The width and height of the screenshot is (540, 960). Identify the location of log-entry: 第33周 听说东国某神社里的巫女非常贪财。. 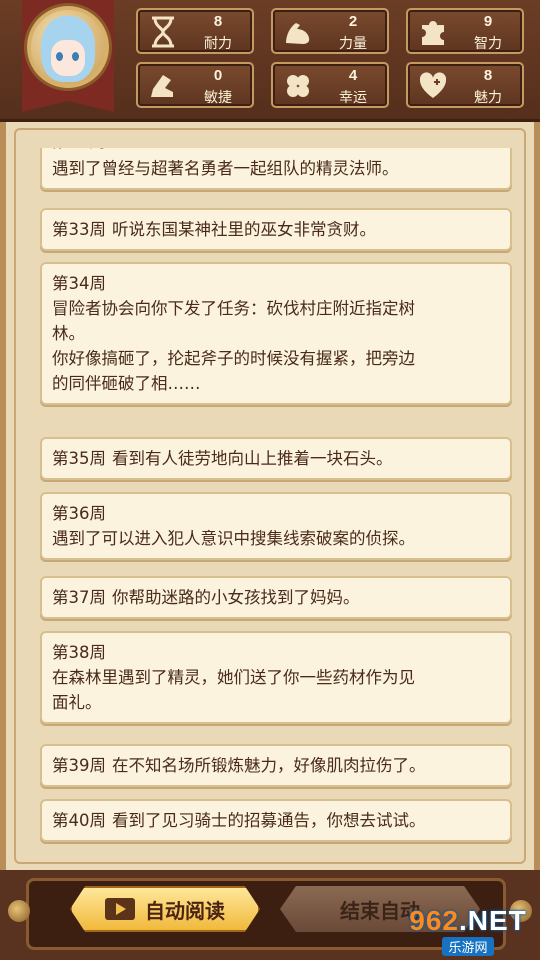
(276, 229).